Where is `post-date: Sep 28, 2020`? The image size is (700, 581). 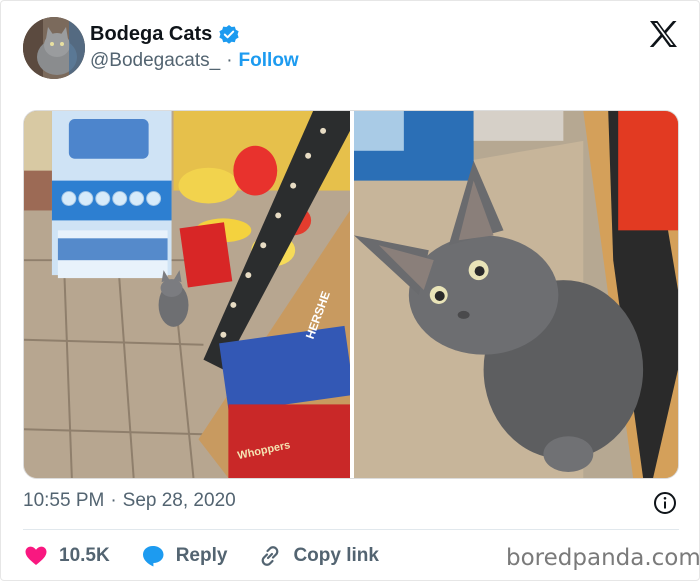 post-date: Sep 28, 2020 is located at coordinates (179, 500).